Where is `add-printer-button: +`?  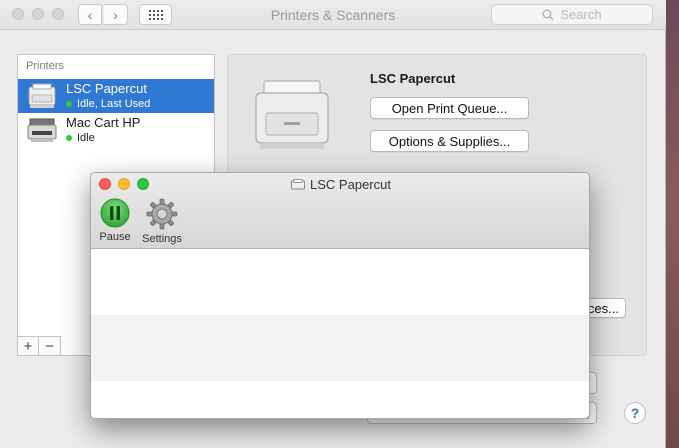 add-printer-button: + is located at coordinates (28, 346).